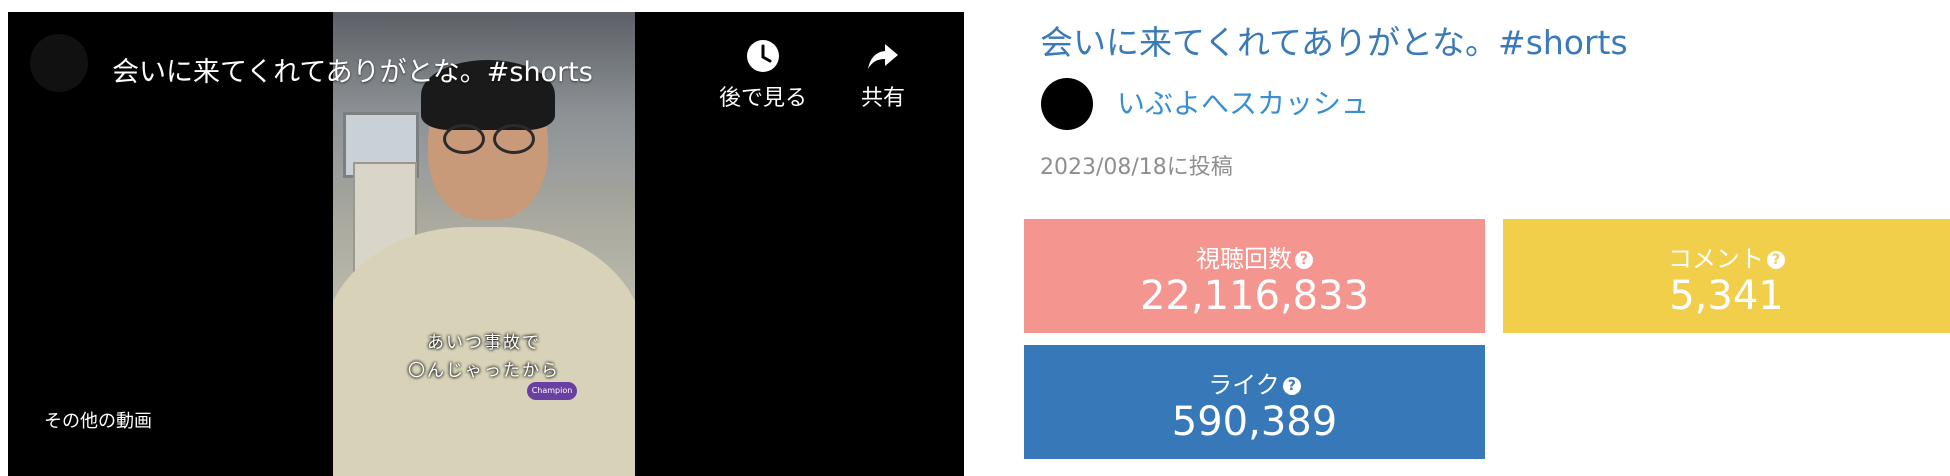  I want to click on comments-stat-card: コメント? 5,341, so click(1726, 276).